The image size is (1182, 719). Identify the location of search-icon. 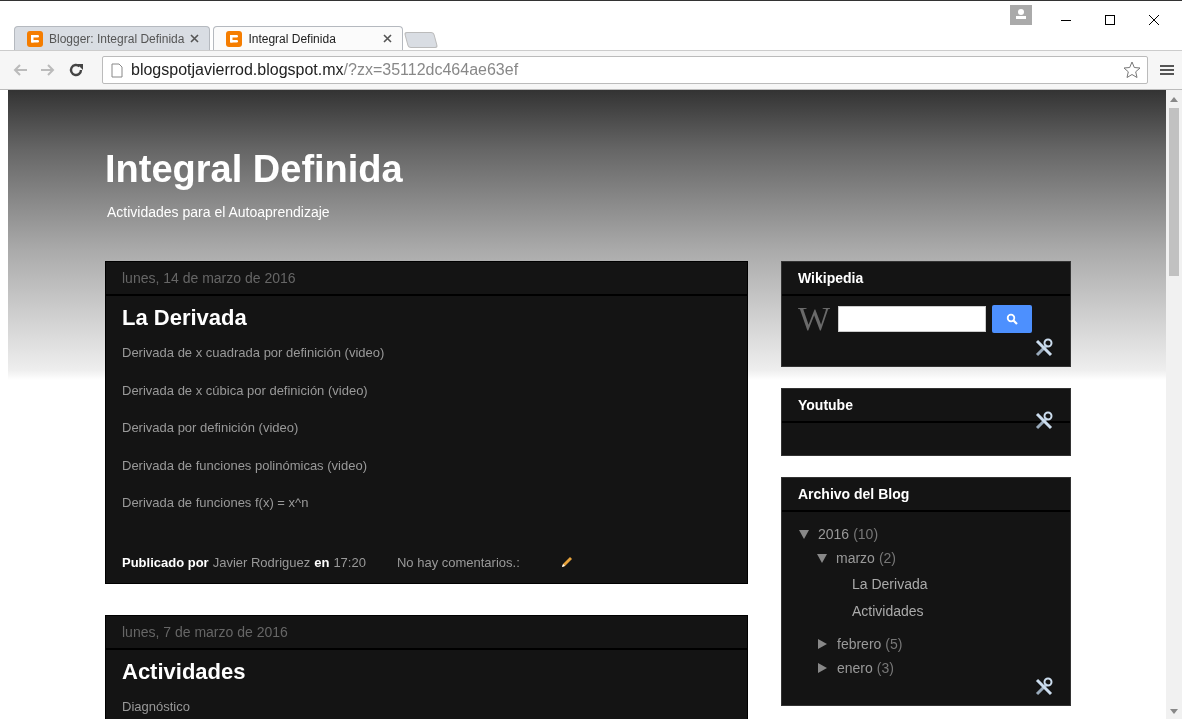
(1012, 319).